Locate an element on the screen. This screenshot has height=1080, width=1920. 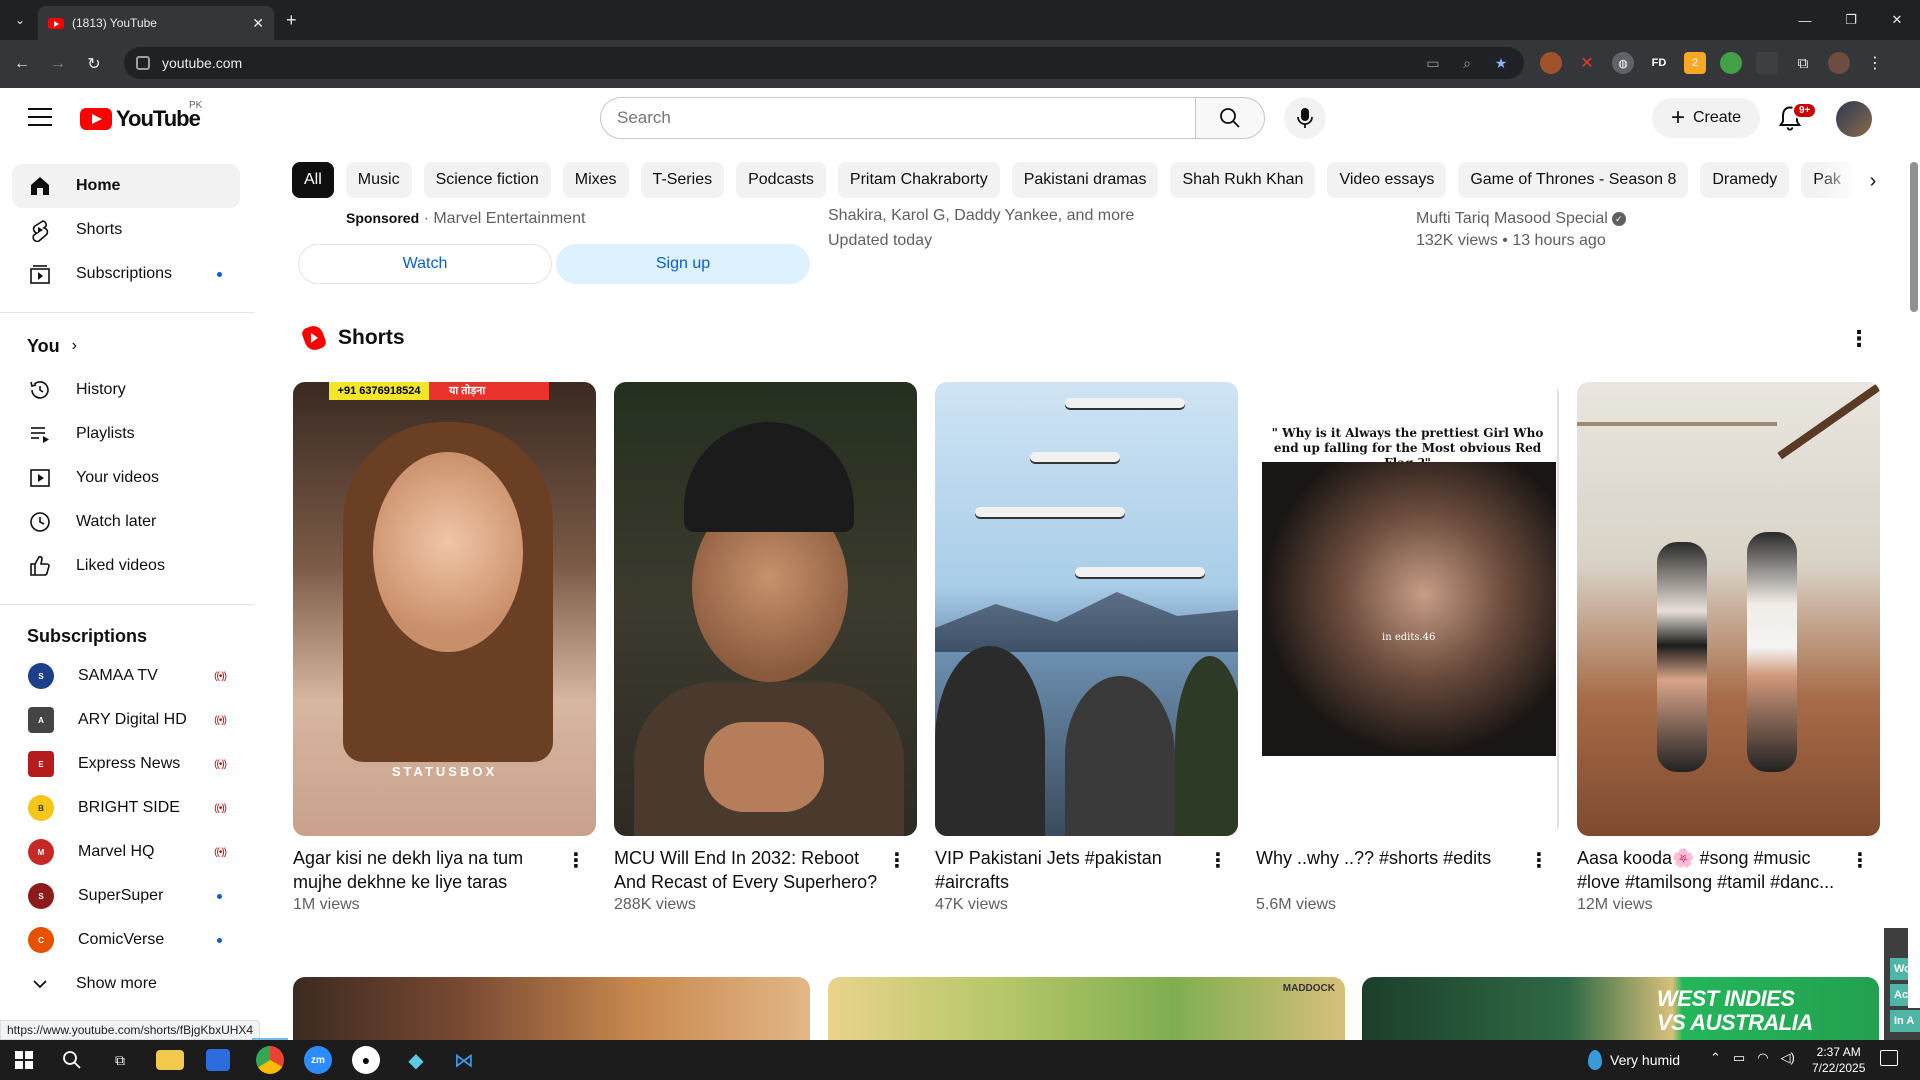
sidebar-you-heading: You › is located at coordinates (126, 346).